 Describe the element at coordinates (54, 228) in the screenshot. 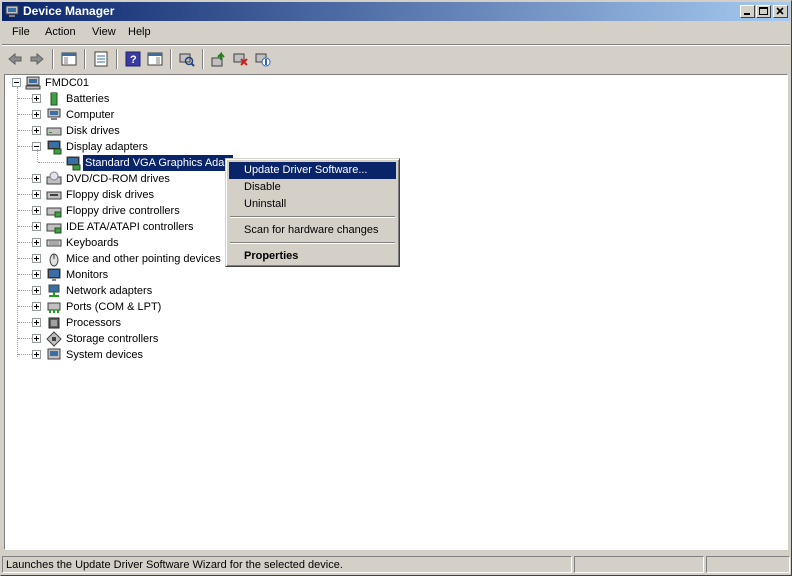

I see `ide-ata-atapi-controllers-icon` at that location.